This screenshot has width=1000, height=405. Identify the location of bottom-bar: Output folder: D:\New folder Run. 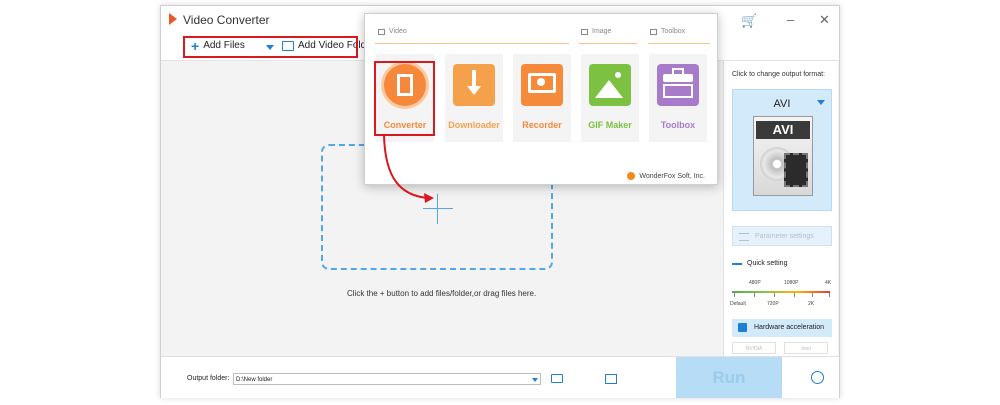
(500, 377).